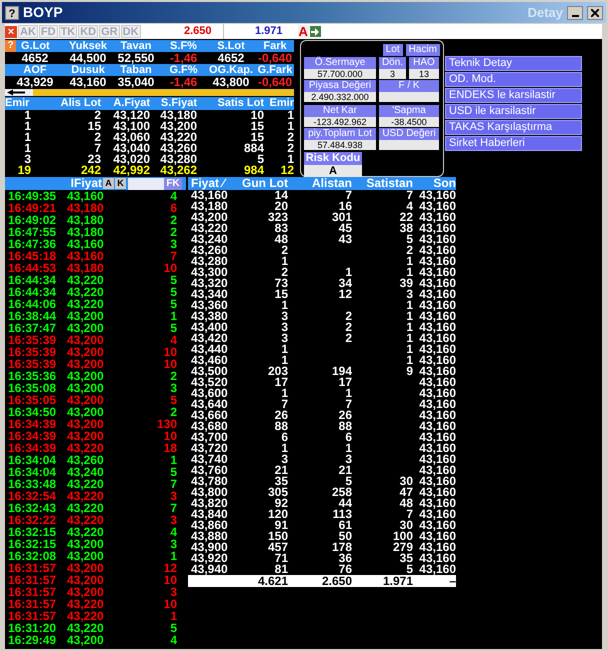 Image resolution: width=608 pixels, height=651 pixels. I want to click on table-cell-text: 457, so click(277, 547).